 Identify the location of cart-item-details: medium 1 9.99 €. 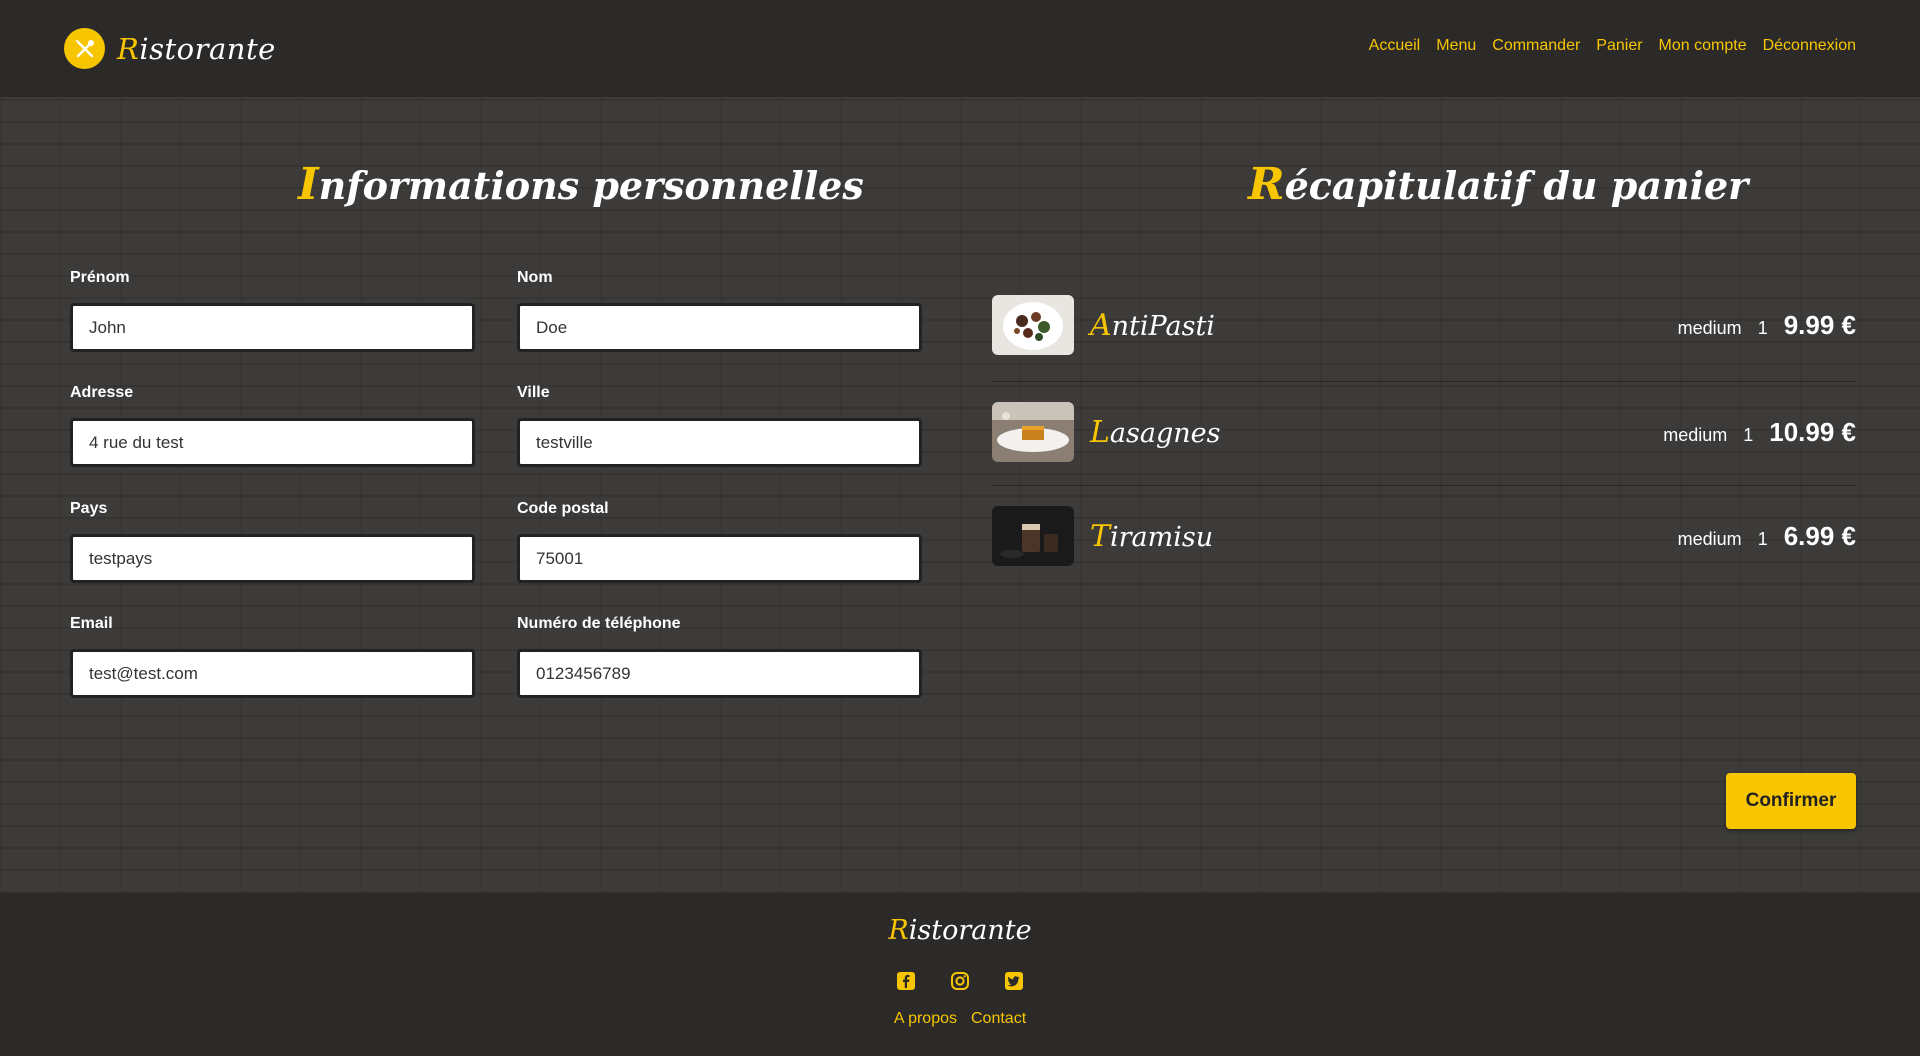
(1767, 325).